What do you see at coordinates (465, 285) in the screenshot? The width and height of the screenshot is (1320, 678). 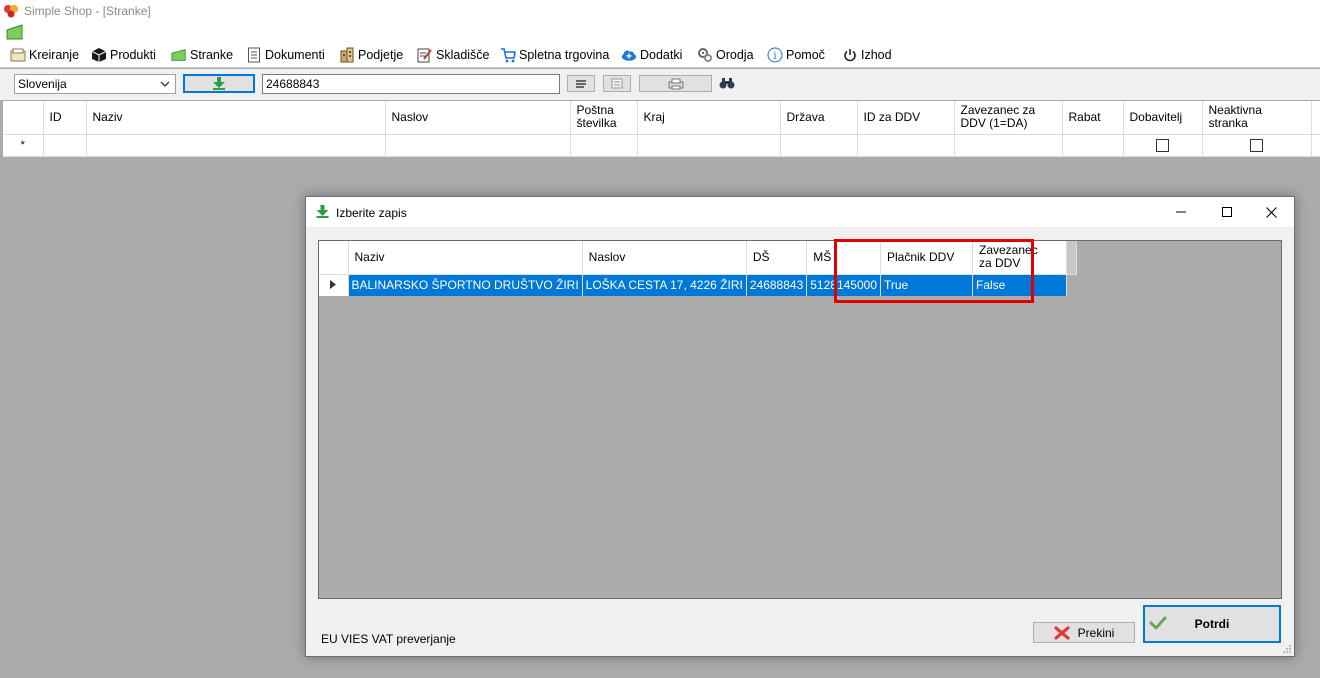 I see `cell-naziv: BALINARSKO ŠPORTNO DRUŠTVO ŽIRI` at bounding box center [465, 285].